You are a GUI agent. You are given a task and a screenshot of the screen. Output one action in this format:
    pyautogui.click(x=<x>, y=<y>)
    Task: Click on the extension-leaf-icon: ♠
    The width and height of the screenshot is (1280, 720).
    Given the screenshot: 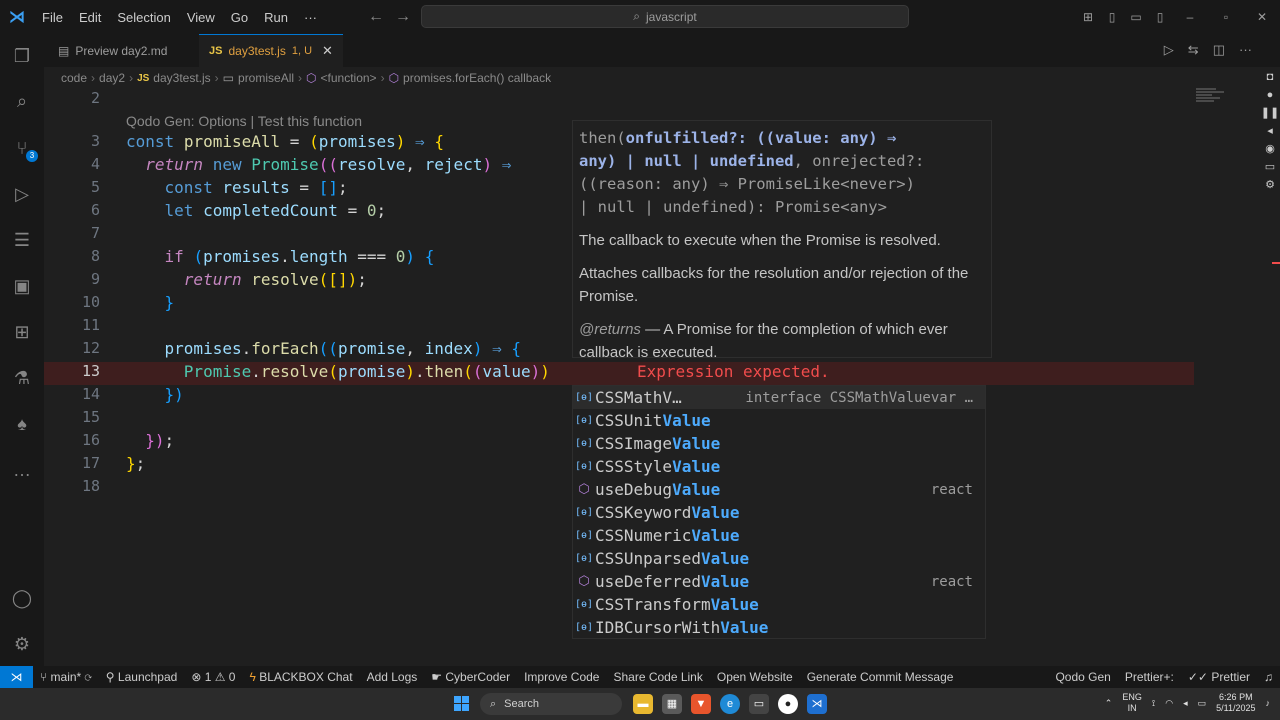 What is the action you would take?
    pyautogui.click(x=22, y=424)
    